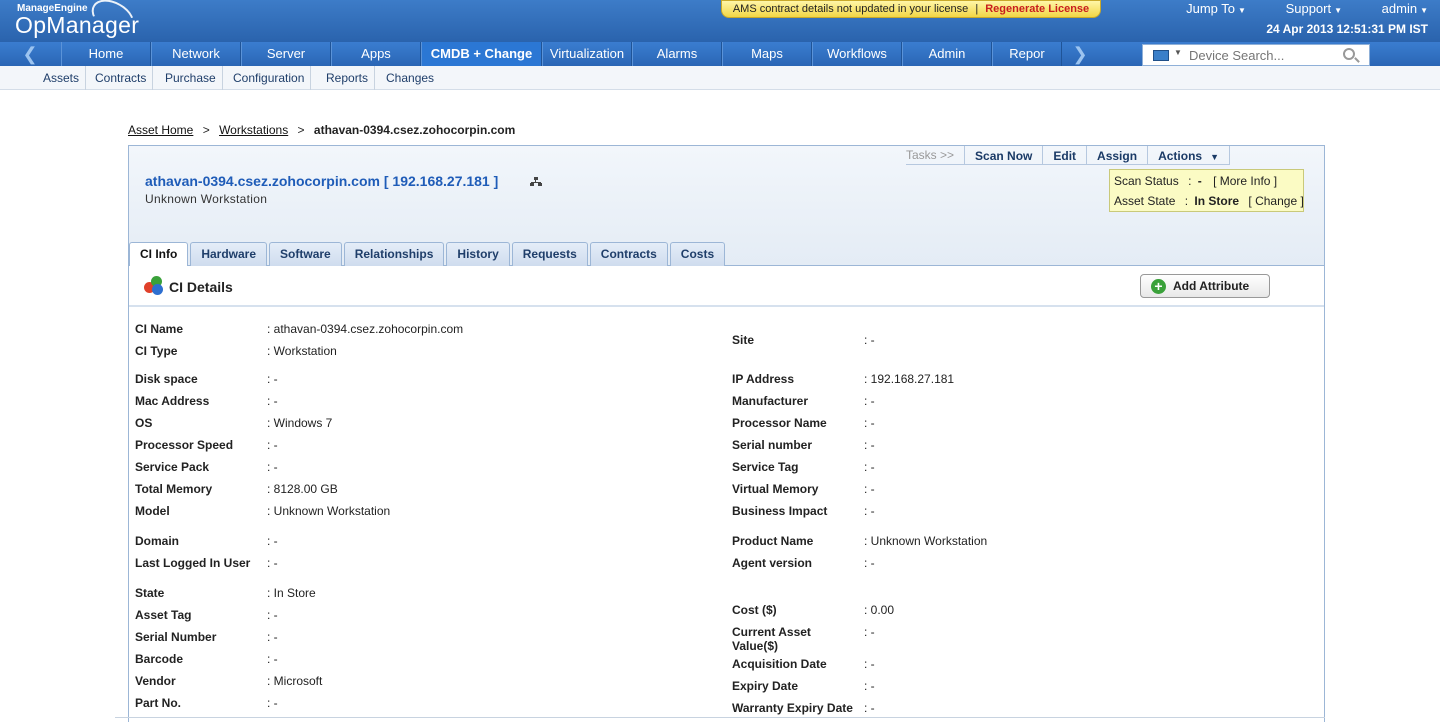  What do you see at coordinates (1275, 201) in the screenshot?
I see `change-state-link: [ Change ]` at bounding box center [1275, 201].